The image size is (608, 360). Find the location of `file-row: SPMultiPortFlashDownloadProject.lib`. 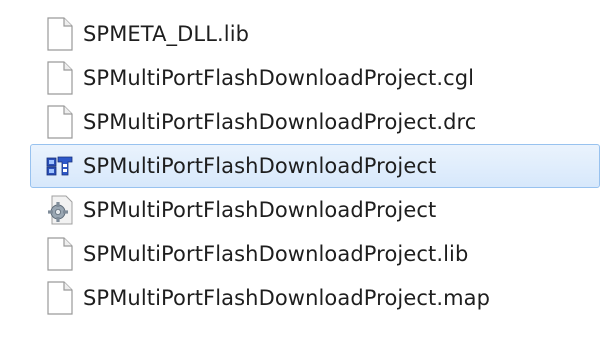

file-row: SPMultiPortFlashDownloadProject.lib is located at coordinates (315, 254).